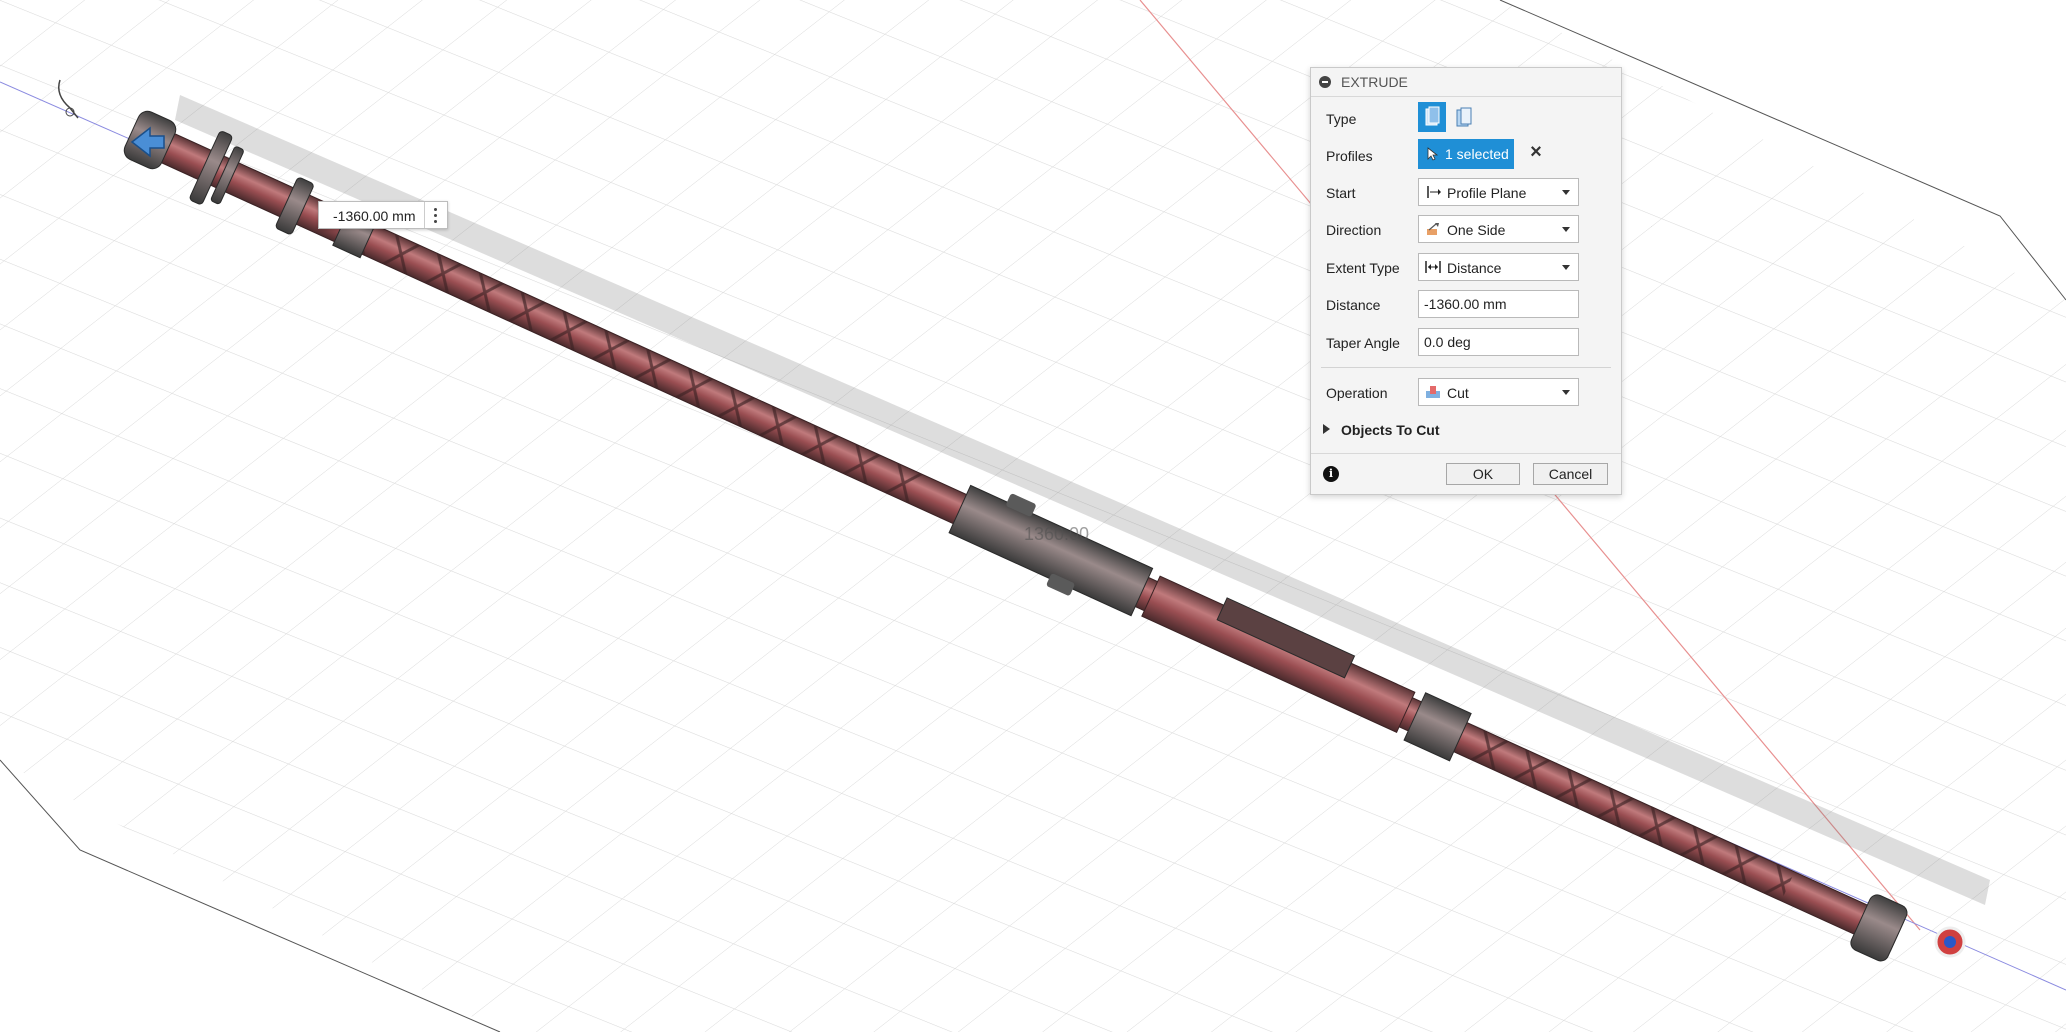  I want to click on objects-to-cut-section: Objects To Cut, so click(1466, 431).